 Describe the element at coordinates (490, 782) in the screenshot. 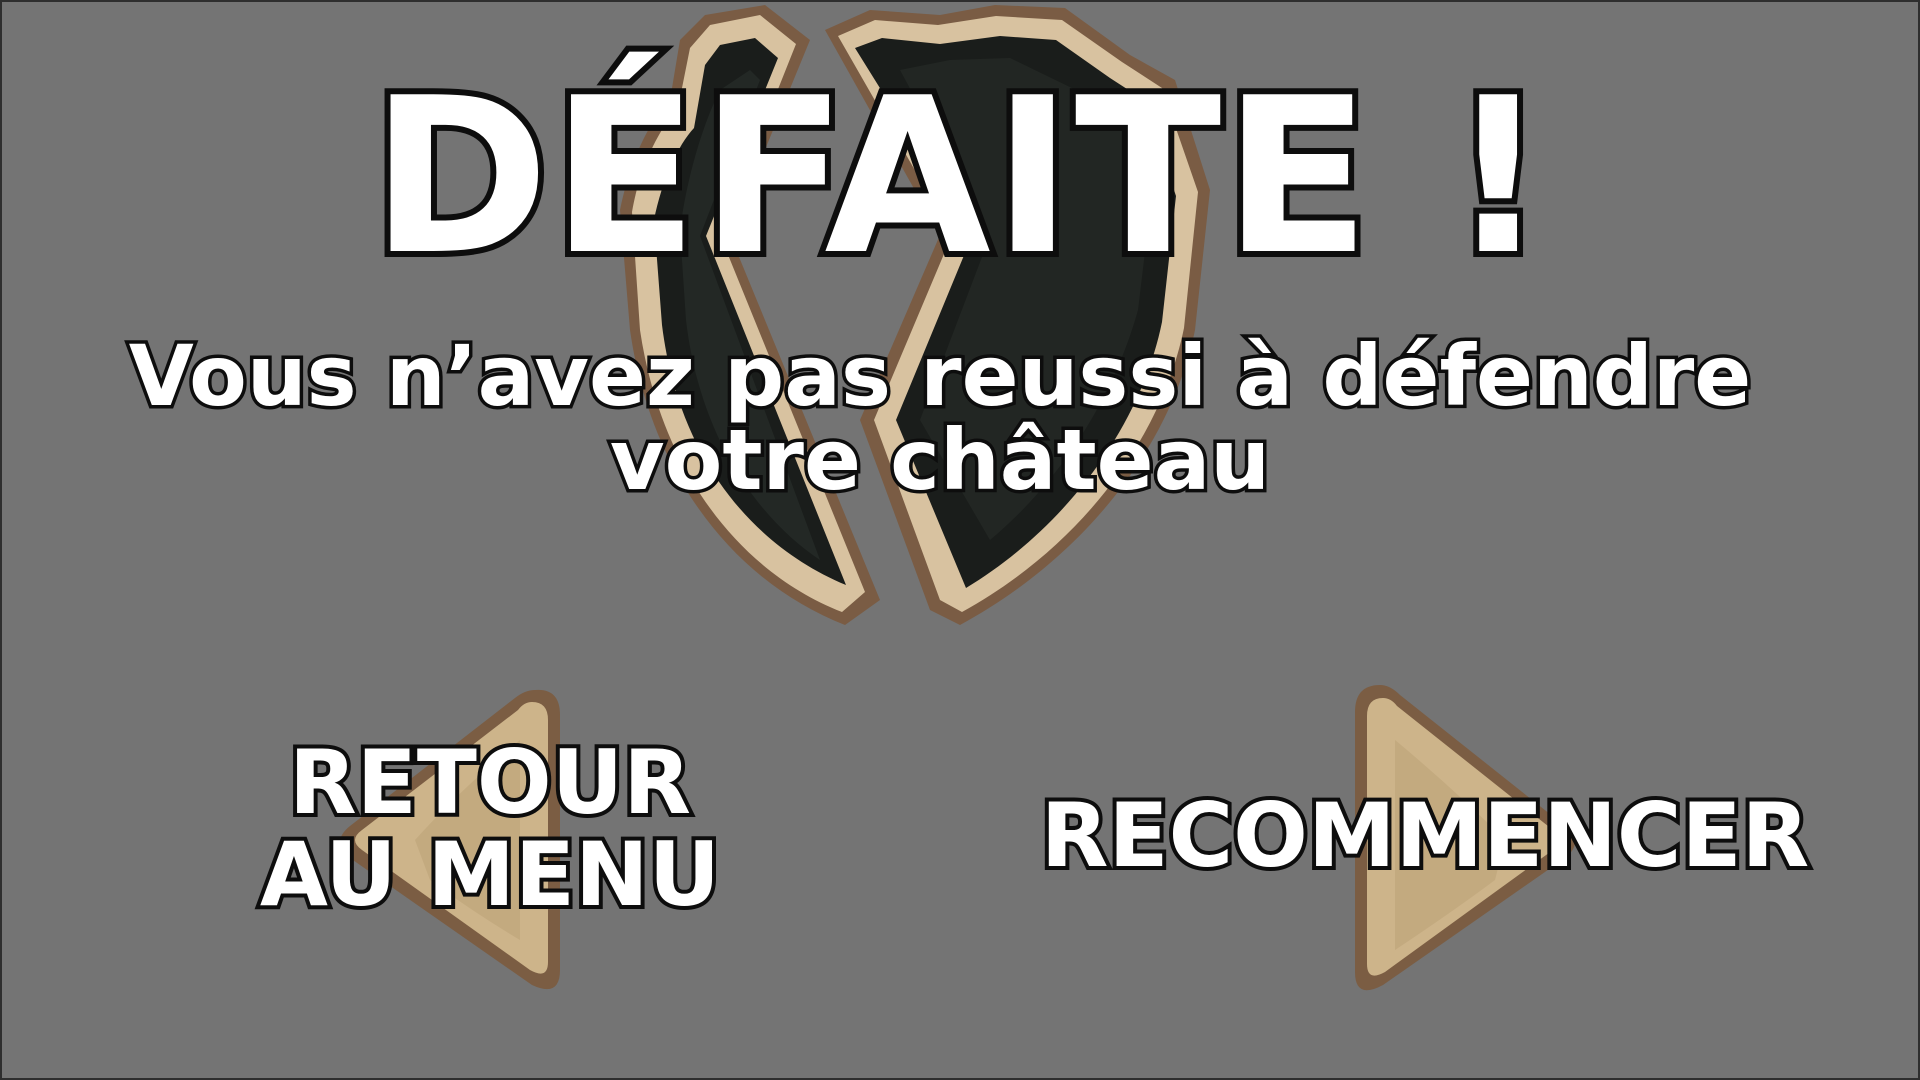

I see `back-to-menu-label-line-1: RETOUR` at that location.